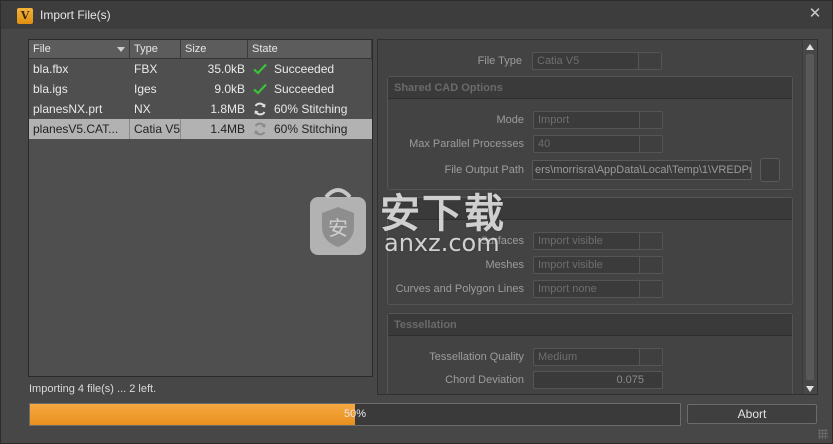  Describe the element at coordinates (310, 49) in the screenshot. I see `column-header-state: State` at that location.